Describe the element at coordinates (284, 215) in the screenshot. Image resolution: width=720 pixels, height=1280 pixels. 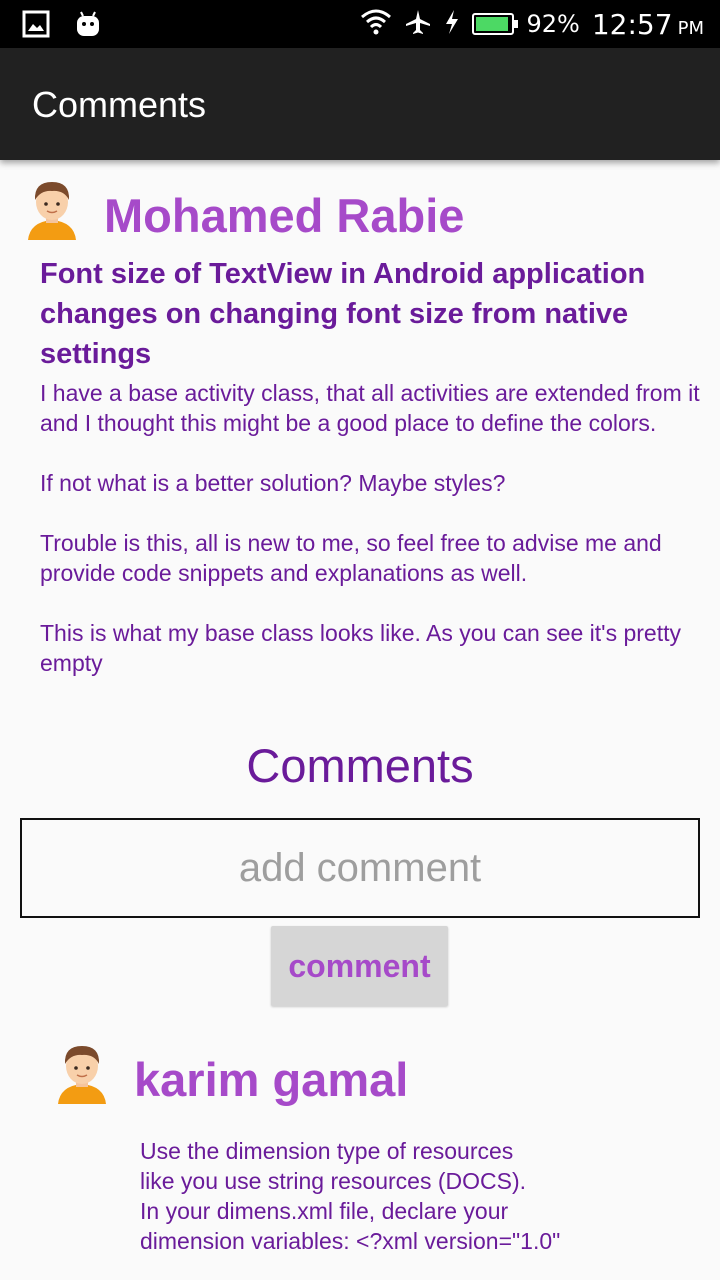
I see `post-author-name: Mohamed Rabie` at that location.